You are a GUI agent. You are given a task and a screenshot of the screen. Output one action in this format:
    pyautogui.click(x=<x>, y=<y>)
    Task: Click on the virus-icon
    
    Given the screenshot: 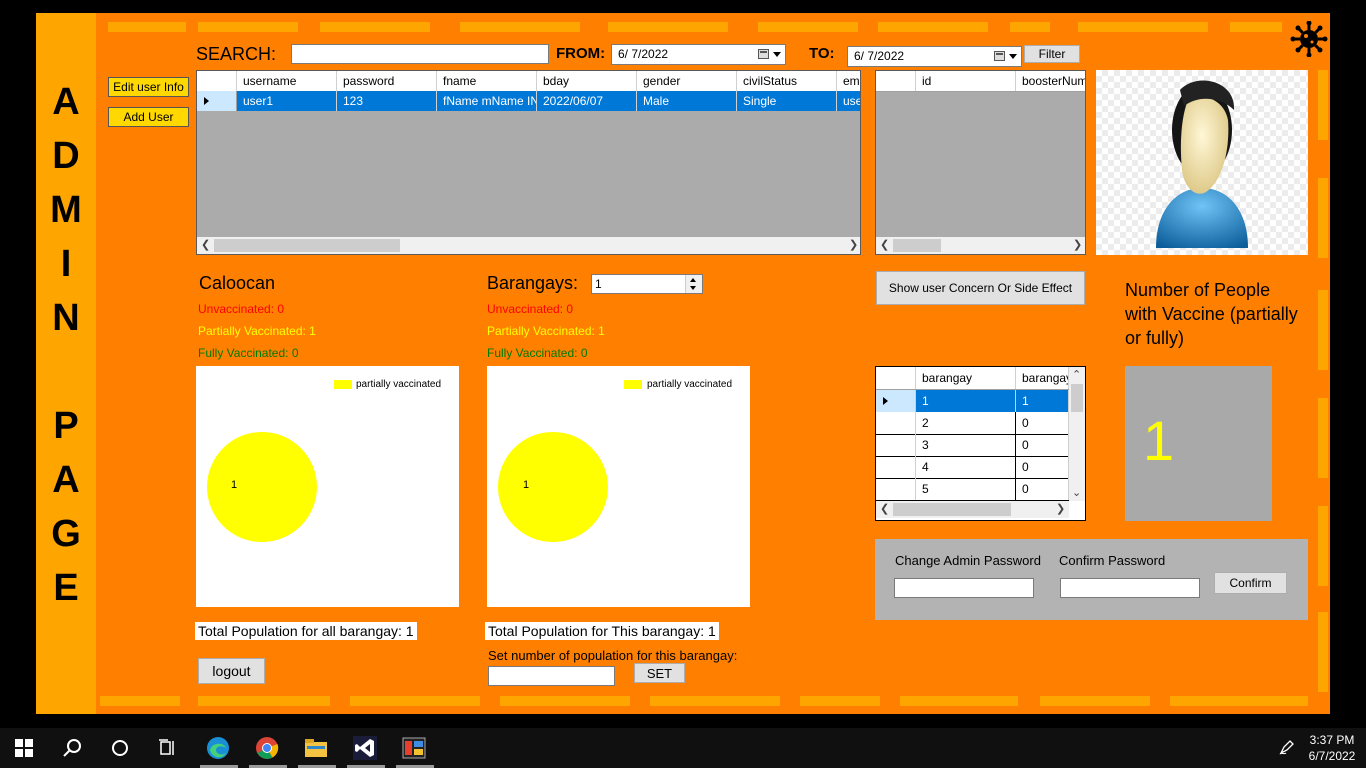 What is the action you would take?
    pyautogui.click(x=1309, y=39)
    